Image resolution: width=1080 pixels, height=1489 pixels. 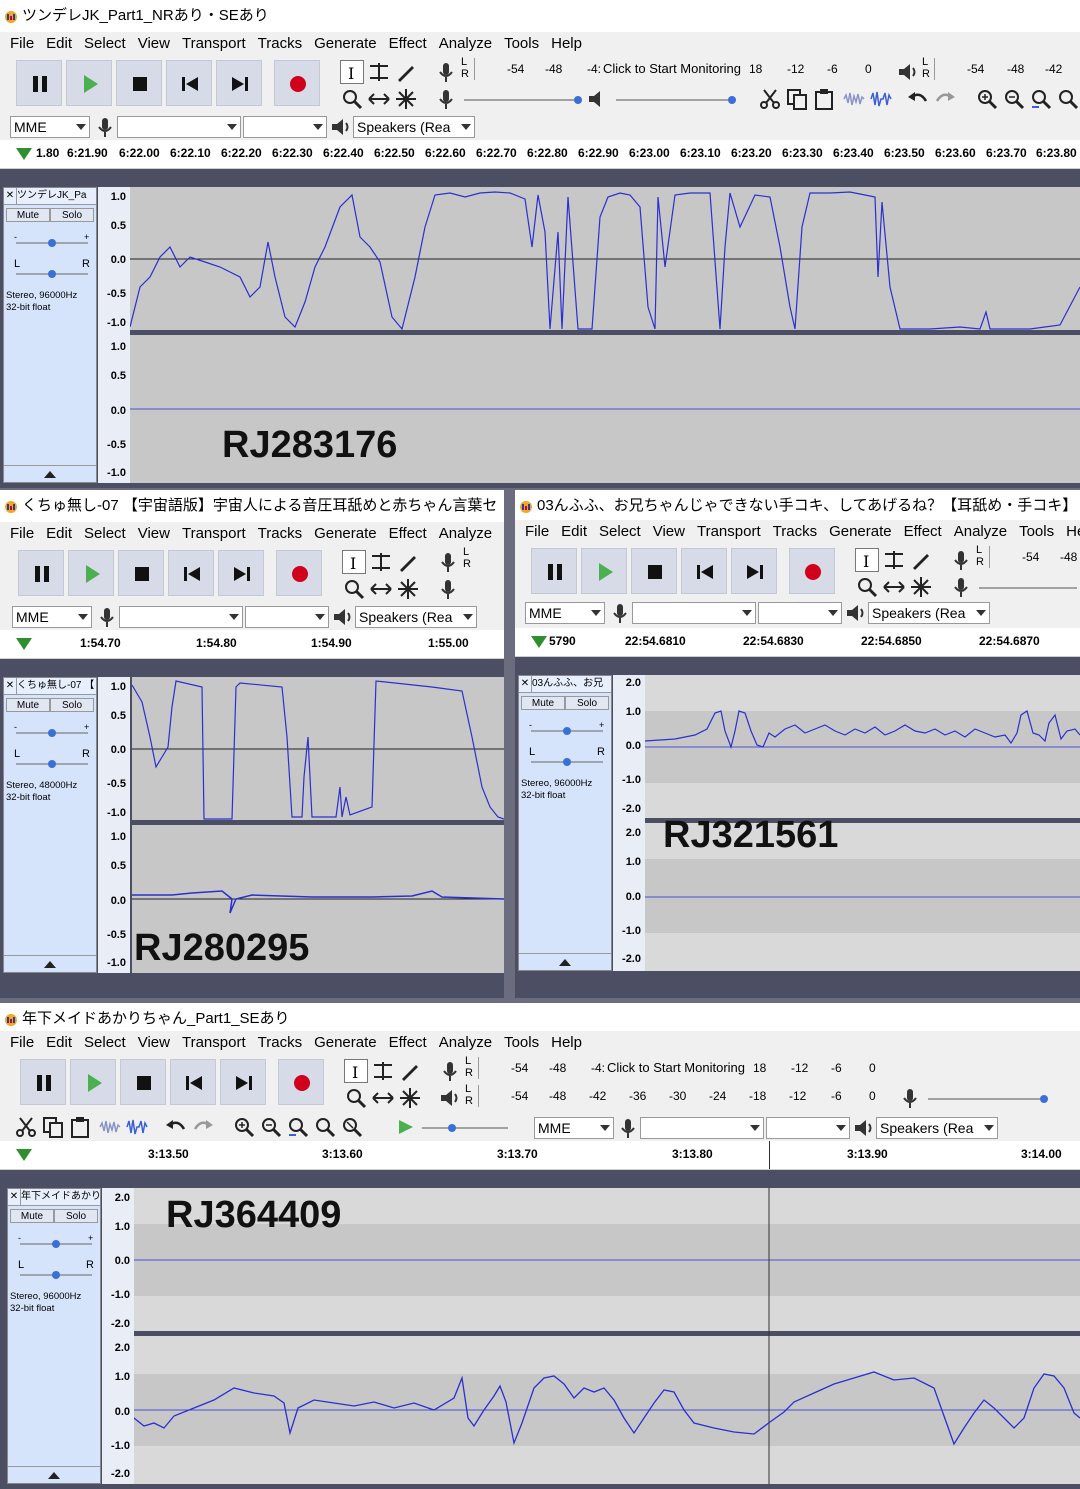 What do you see at coordinates (51, 195) in the screenshot?
I see `track-name: ツンデレJK_Pa` at bounding box center [51, 195].